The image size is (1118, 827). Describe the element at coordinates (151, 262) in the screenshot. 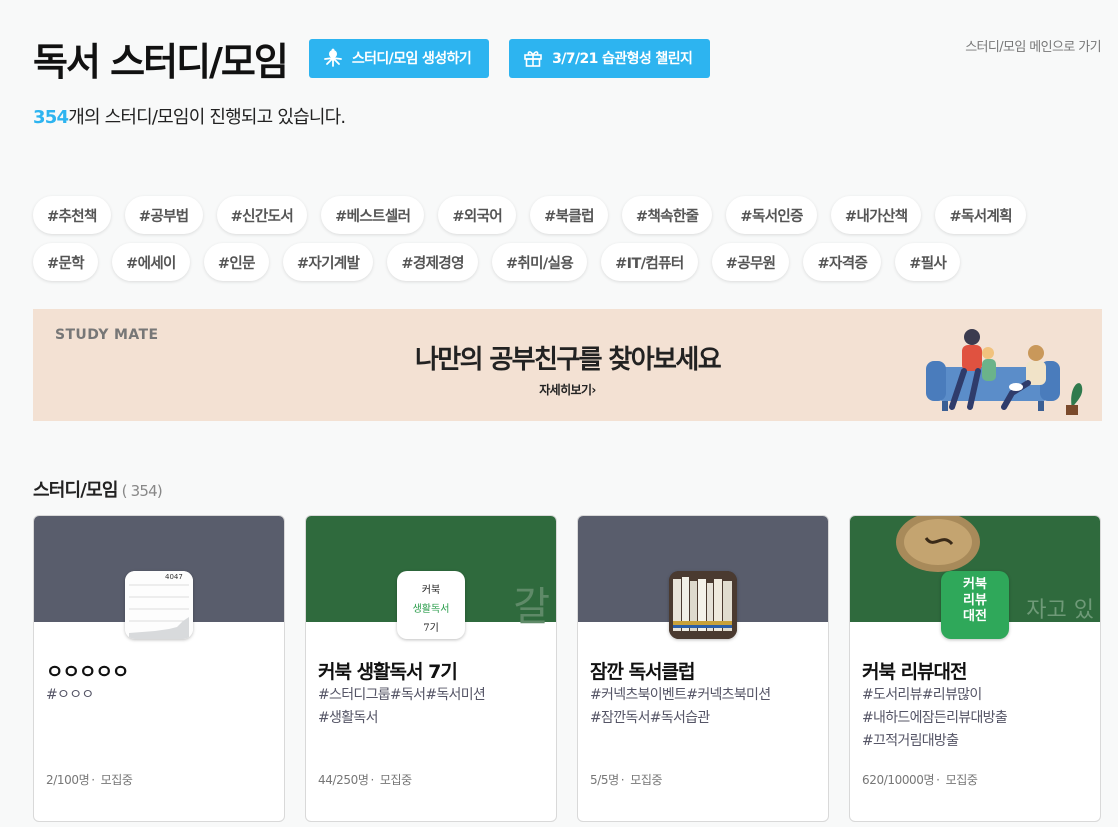

I see `tag-chip: #에세이` at that location.